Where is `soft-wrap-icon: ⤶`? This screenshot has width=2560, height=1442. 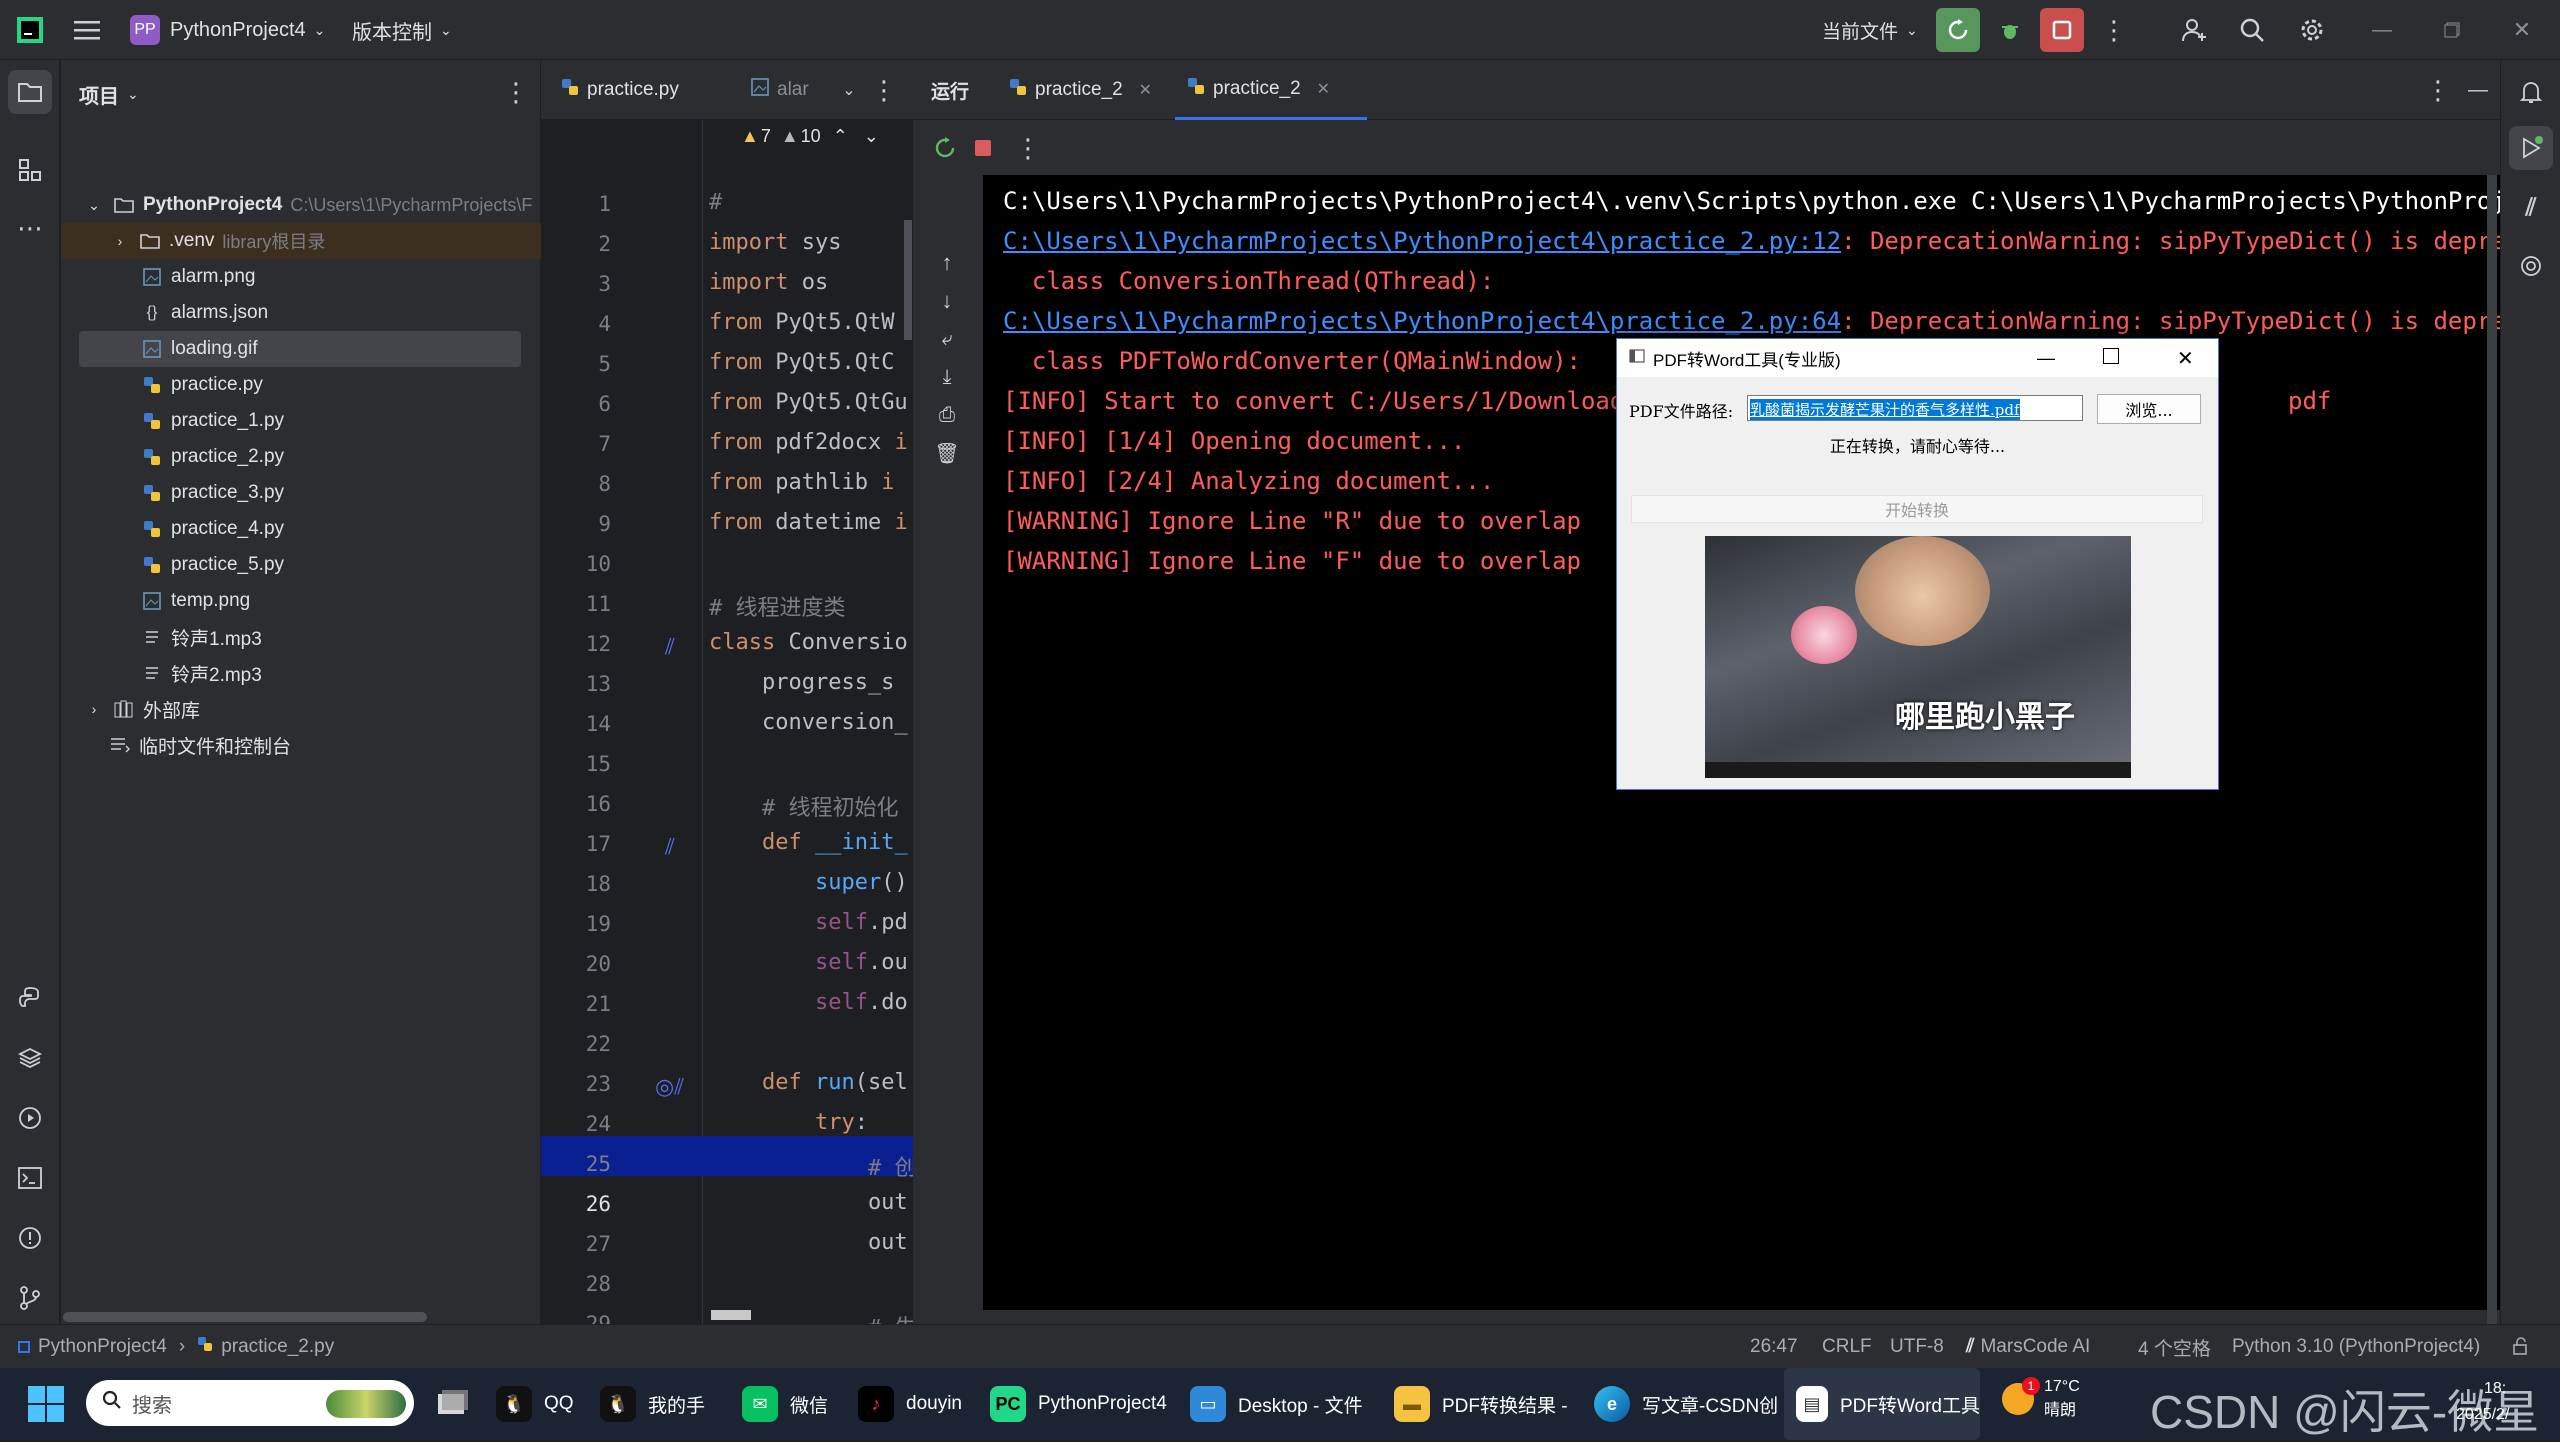
soft-wrap-icon: ⤶ is located at coordinates (947, 339).